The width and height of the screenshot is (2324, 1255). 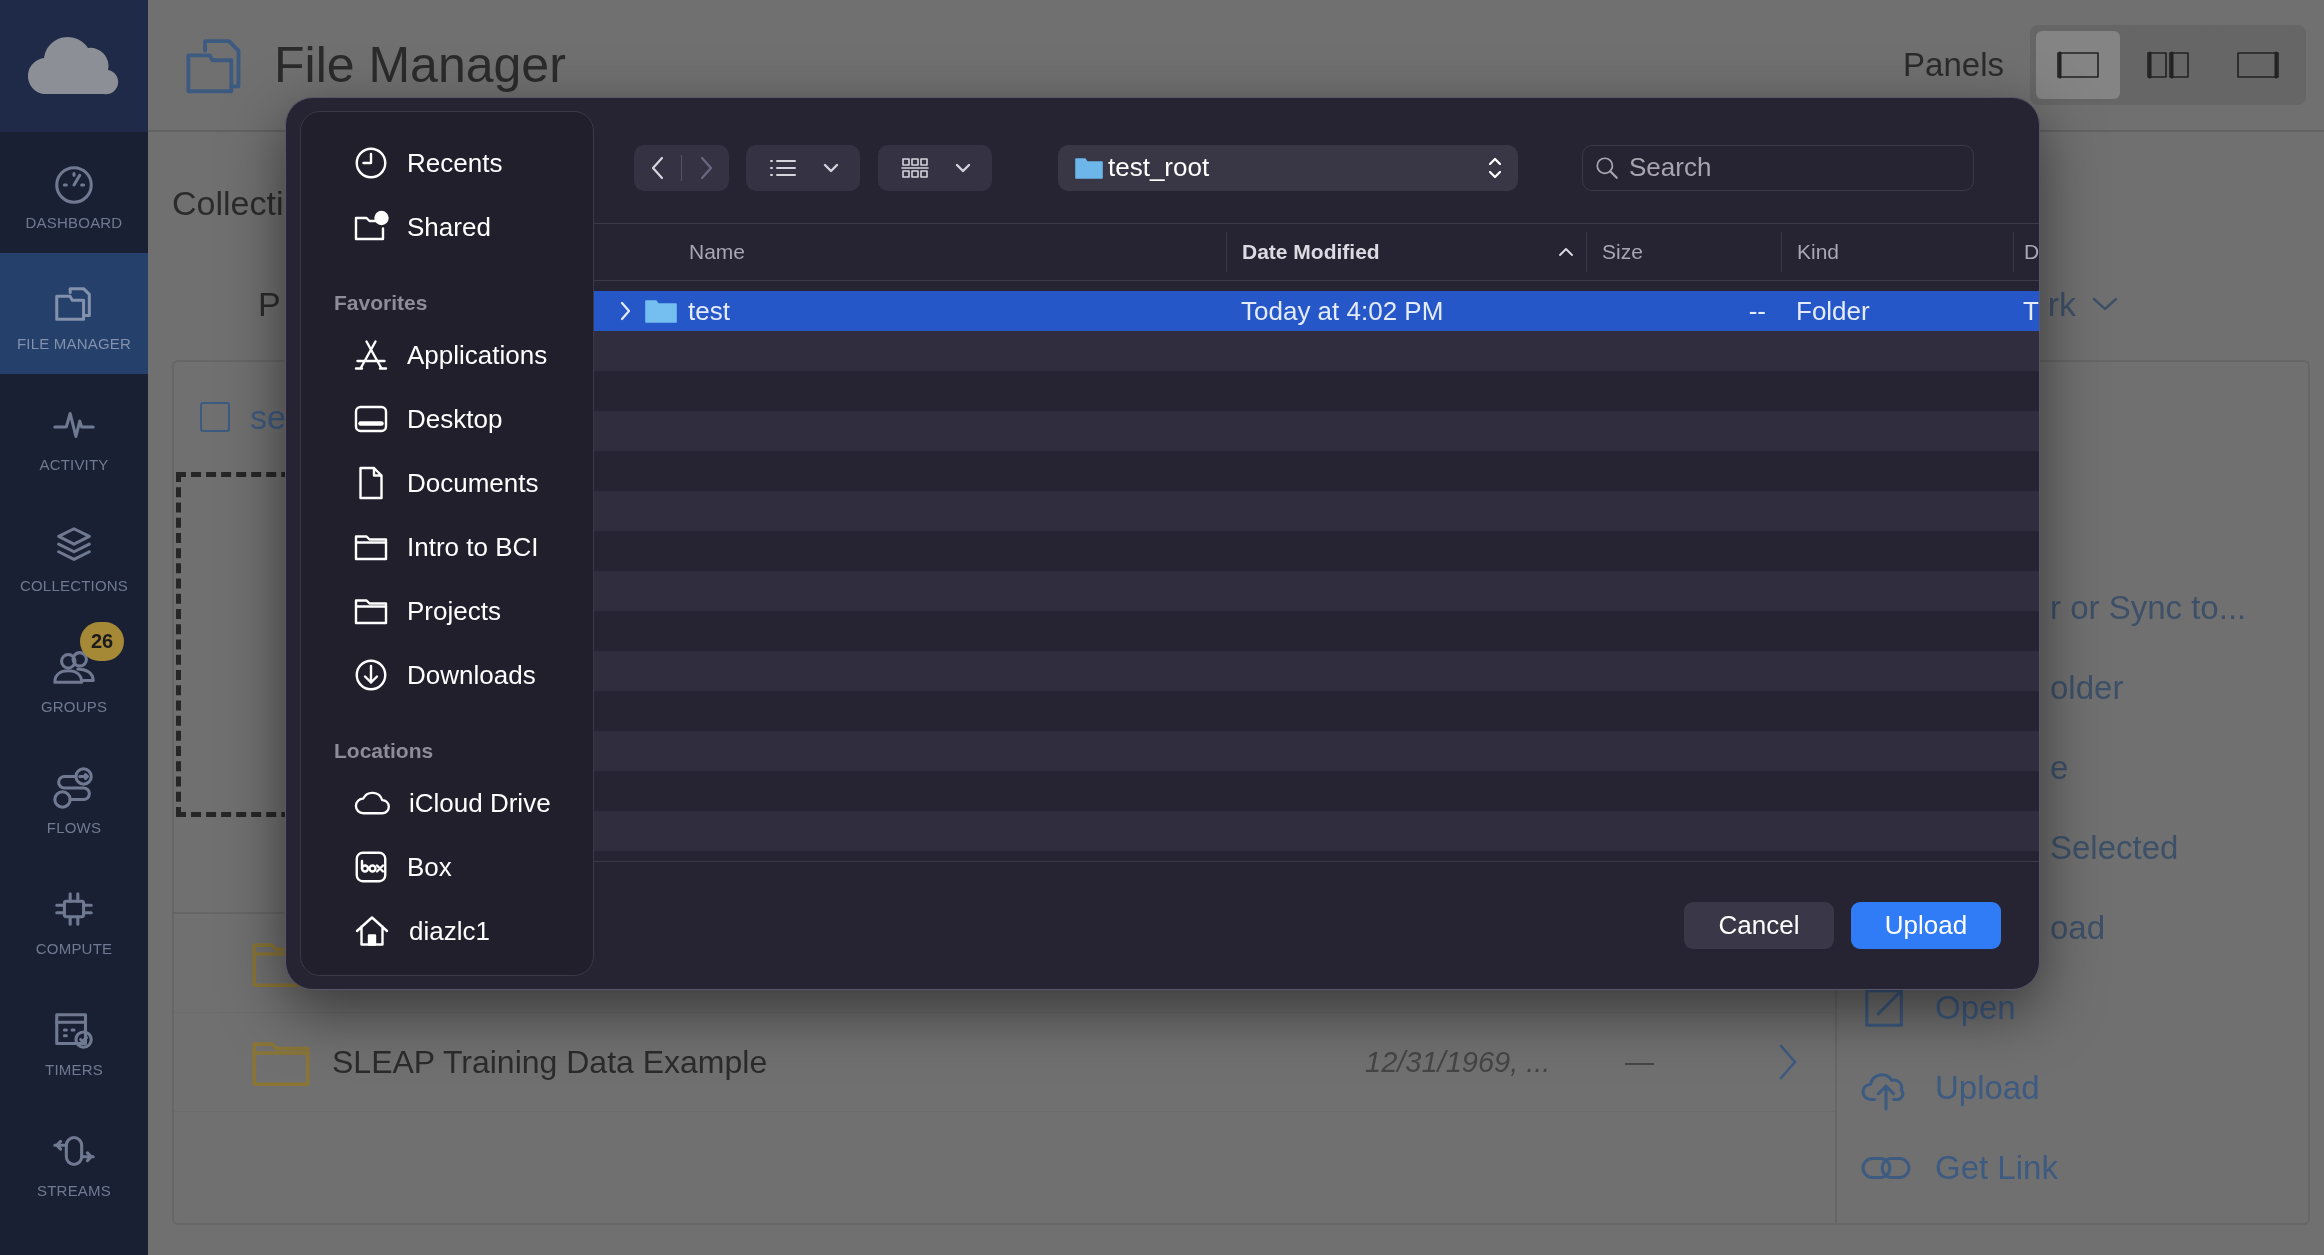 What do you see at coordinates (381, 303) in the screenshot?
I see `section-heading: Favorites` at bounding box center [381, 303].